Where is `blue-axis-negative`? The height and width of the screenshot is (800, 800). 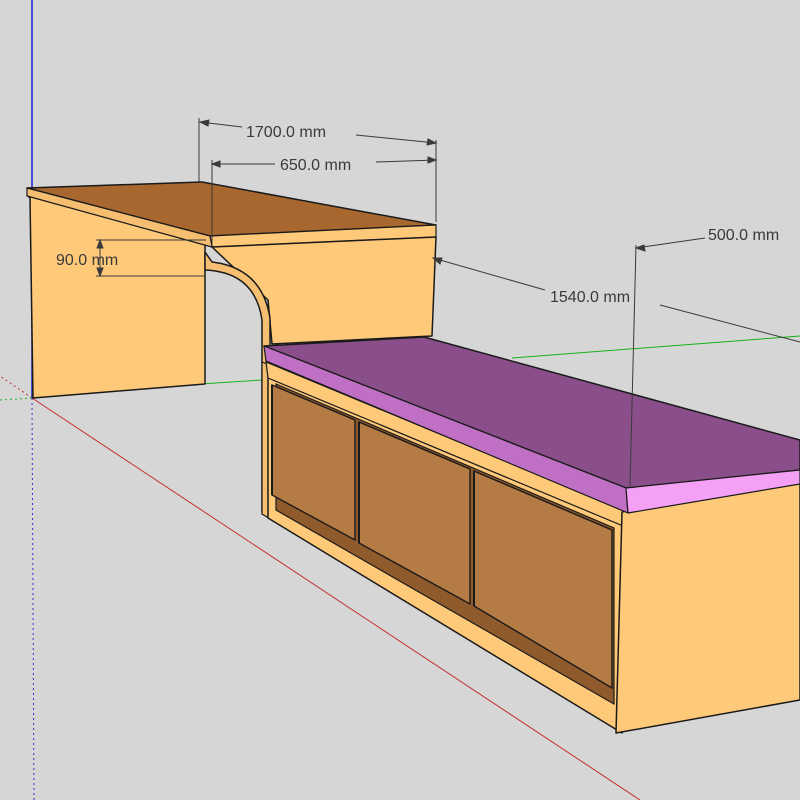
blue-axis-negative is located at coordinates (33, 598).